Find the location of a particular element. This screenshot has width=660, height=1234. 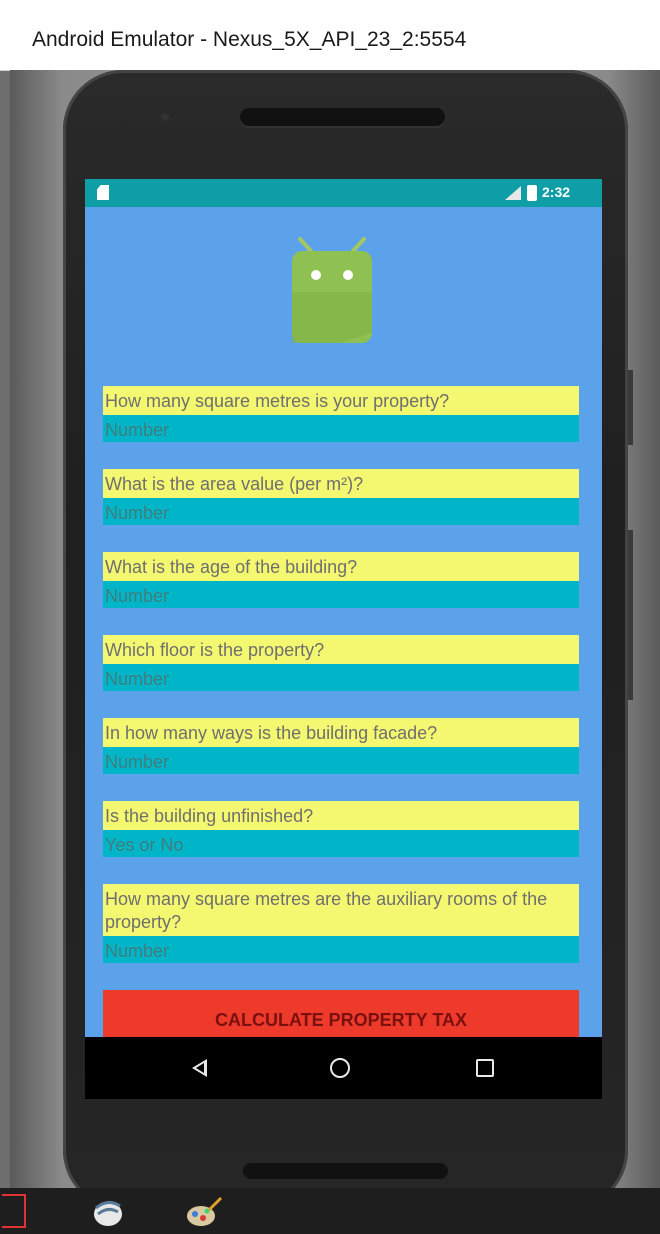

top-speaker is located at coordinates (342, 117).